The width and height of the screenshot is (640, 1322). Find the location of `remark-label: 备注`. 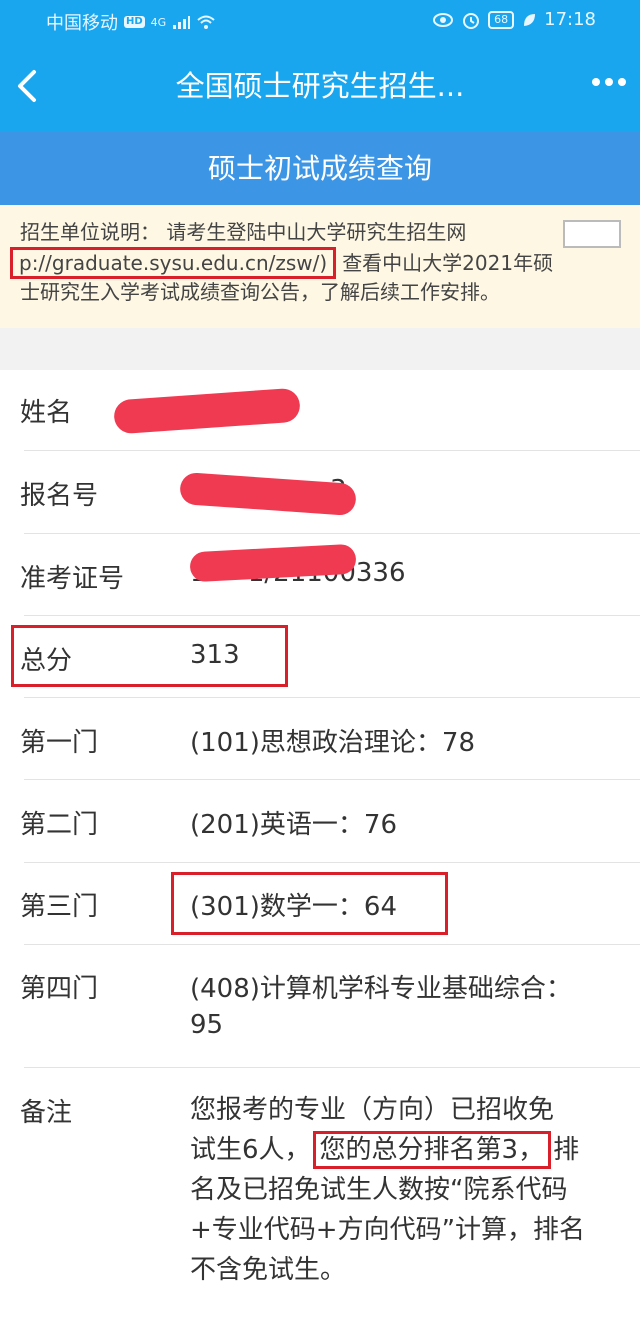

remark-label: 备注 is located at coordinates (46, 1113).